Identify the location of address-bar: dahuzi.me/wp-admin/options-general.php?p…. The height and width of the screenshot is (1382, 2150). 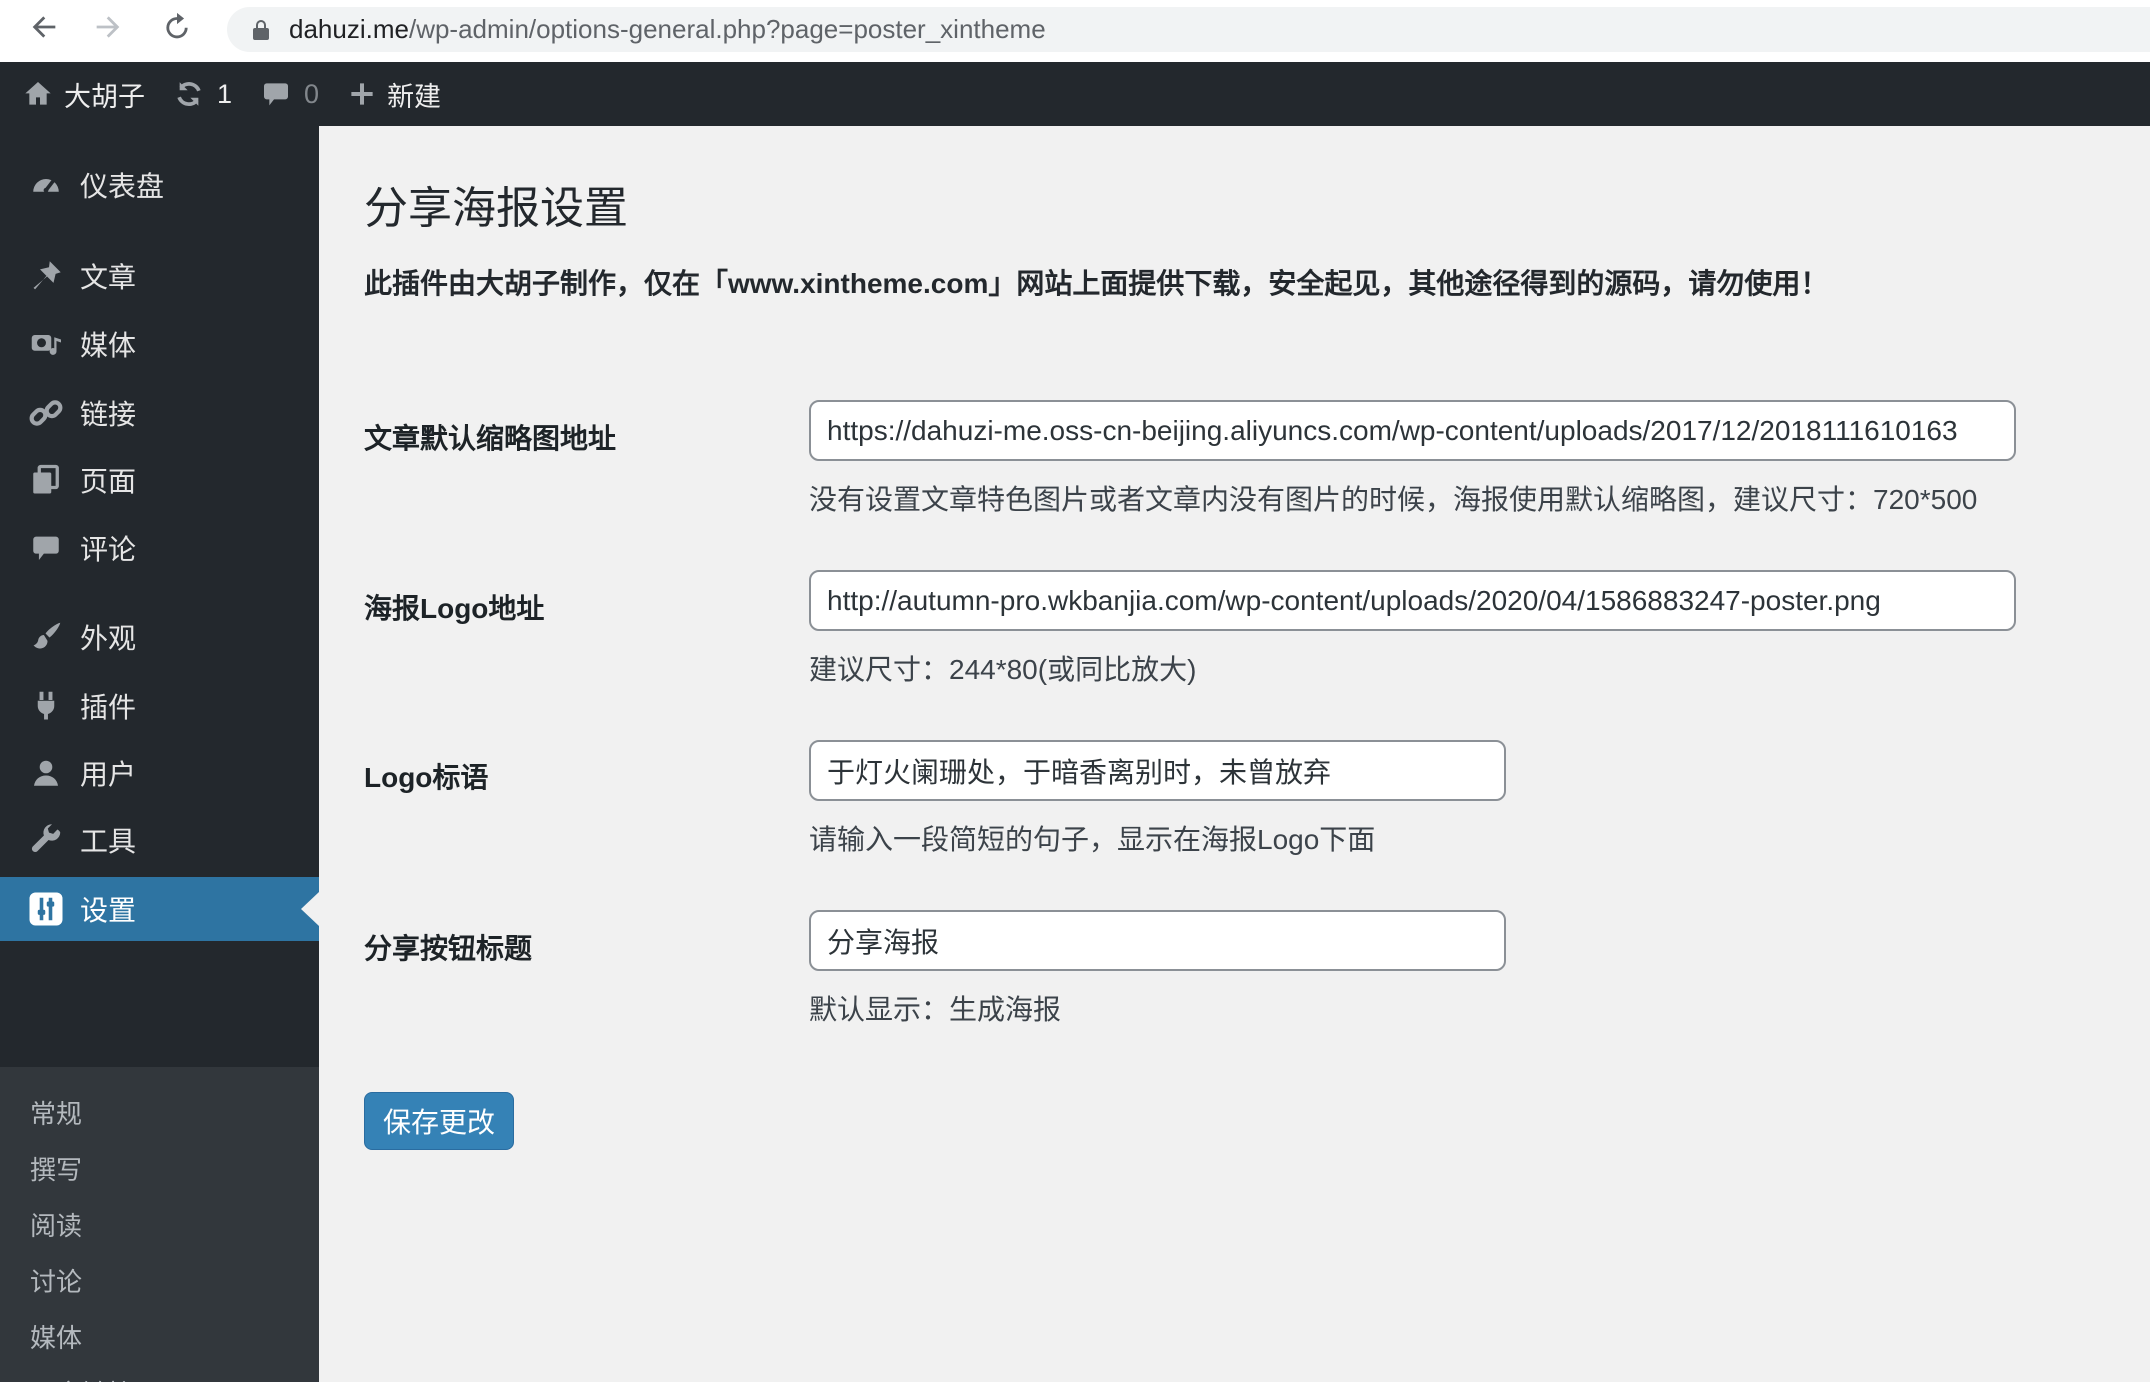
(1188, 29).